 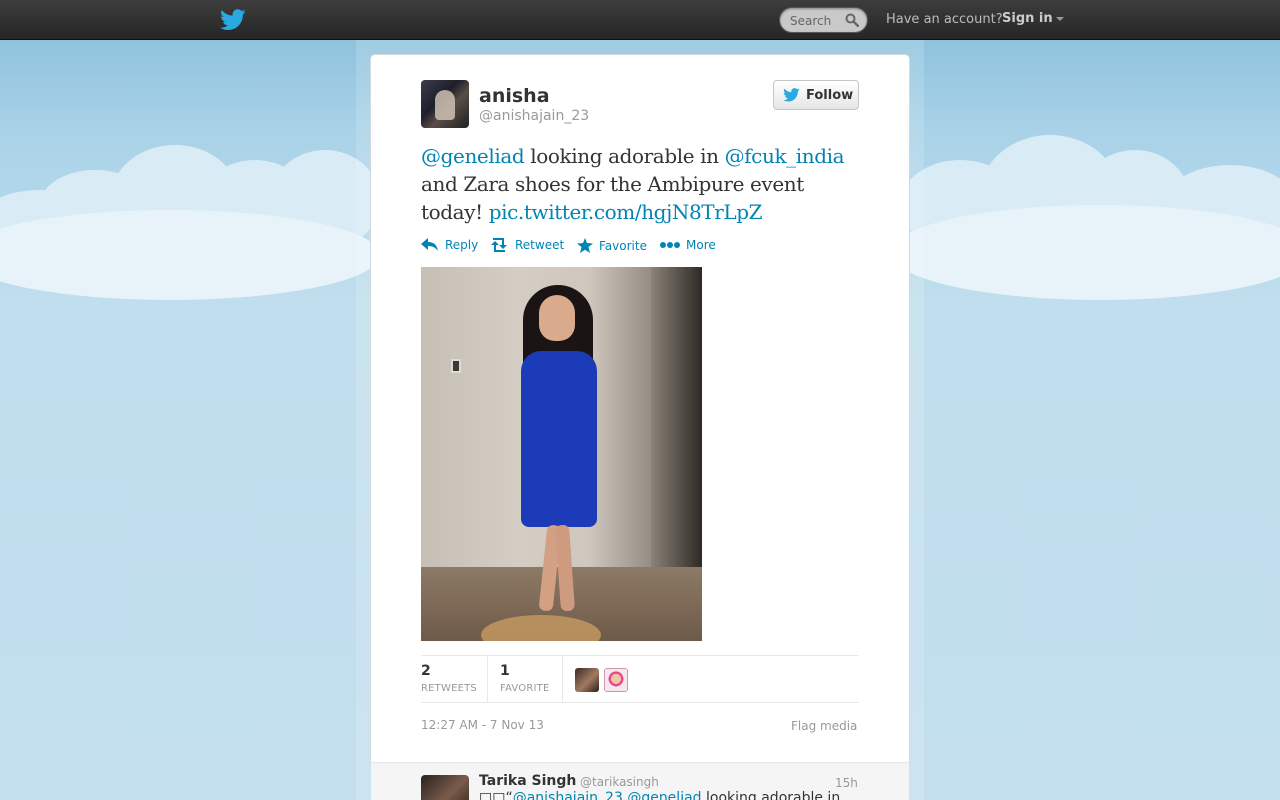 What do you see at coordinates (944, 19) in the screenshot?
I see `have-account-text: Have an account?` at bounding box center [944, 19].